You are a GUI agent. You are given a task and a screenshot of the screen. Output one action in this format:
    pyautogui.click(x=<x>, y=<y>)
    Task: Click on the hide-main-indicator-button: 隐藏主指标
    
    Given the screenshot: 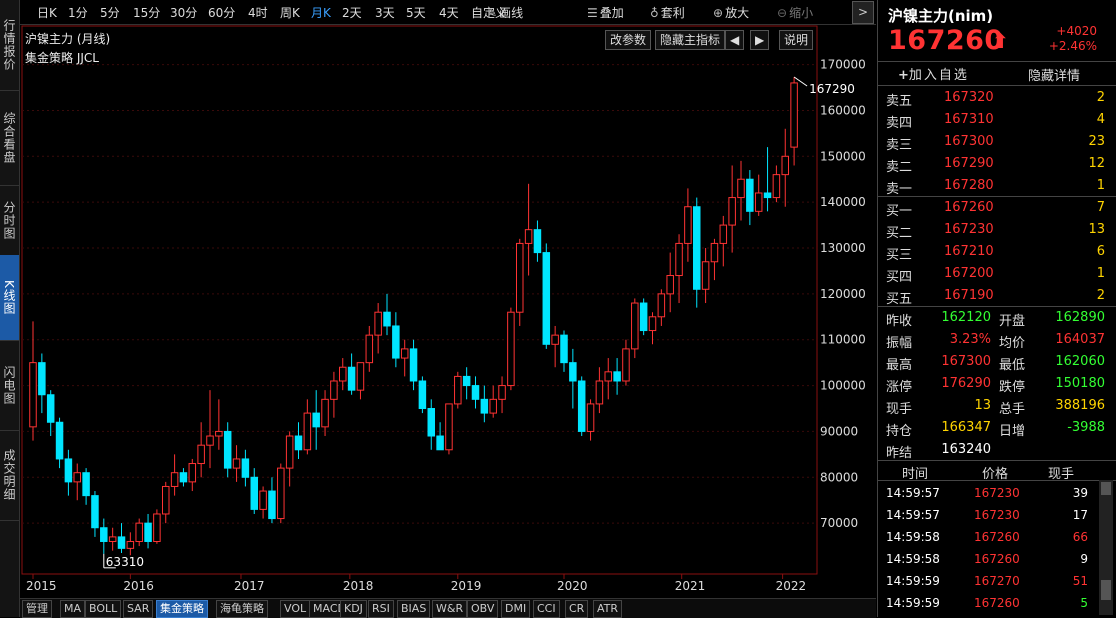 What is the action you would take?
    pyautogui.click(x=690, y=40)
    